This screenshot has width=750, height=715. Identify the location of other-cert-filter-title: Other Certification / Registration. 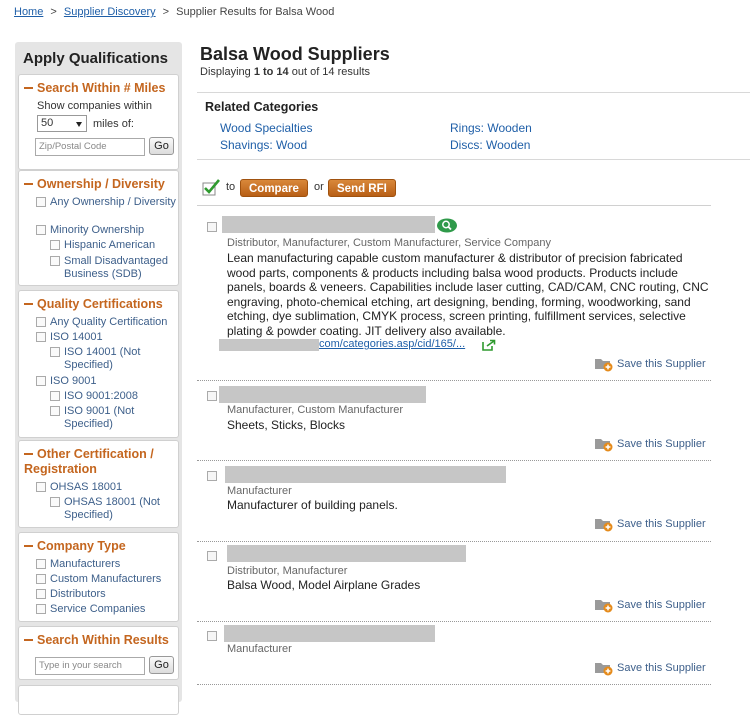
(99, 462).